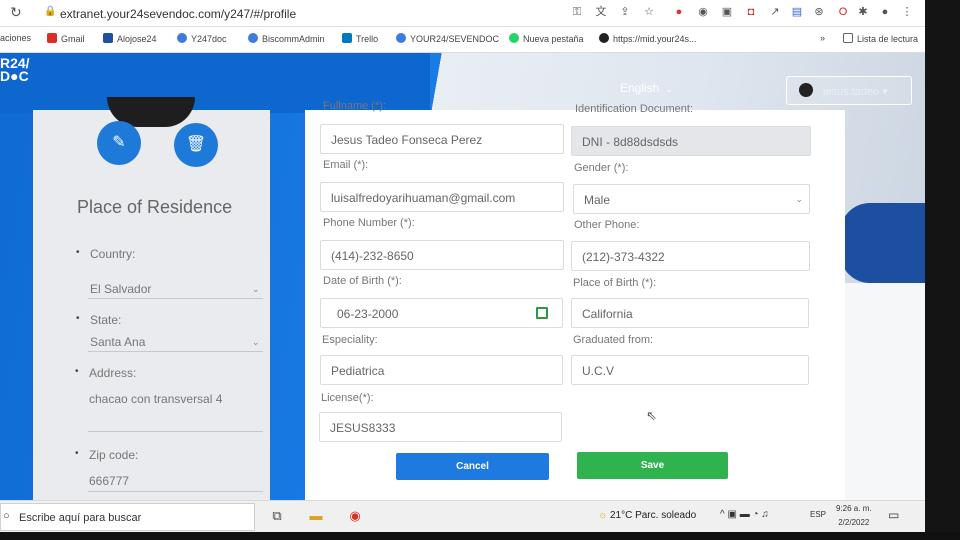 This screenshot has height=540, width=960. Describe the element at coordinates (744, 514) in the screenshot. I see `system-tray: ^ ▣ ▬ ◔ ♫` at that location.